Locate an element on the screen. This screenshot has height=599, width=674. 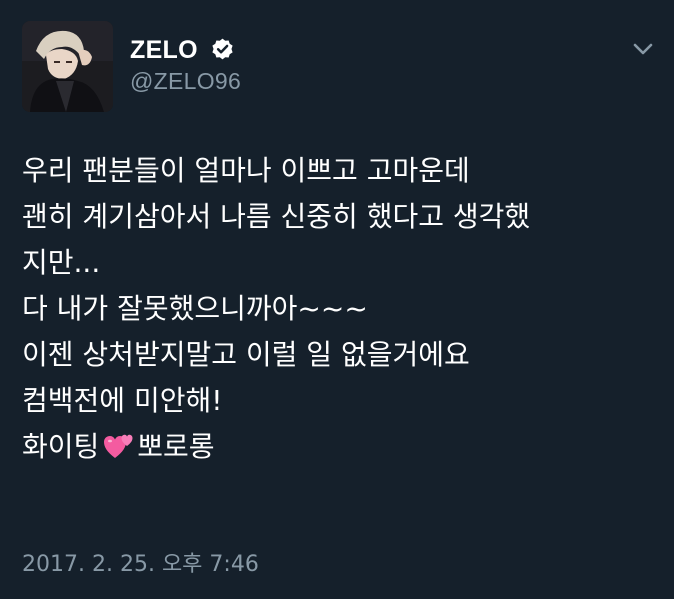
user-handle: @ZELO96 is located at coordinates (185, 81).